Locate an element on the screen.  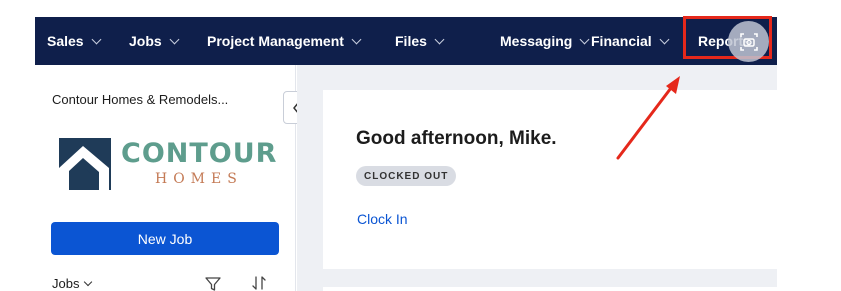
nav-item-label: Financial is located at coordinates (621, 41).